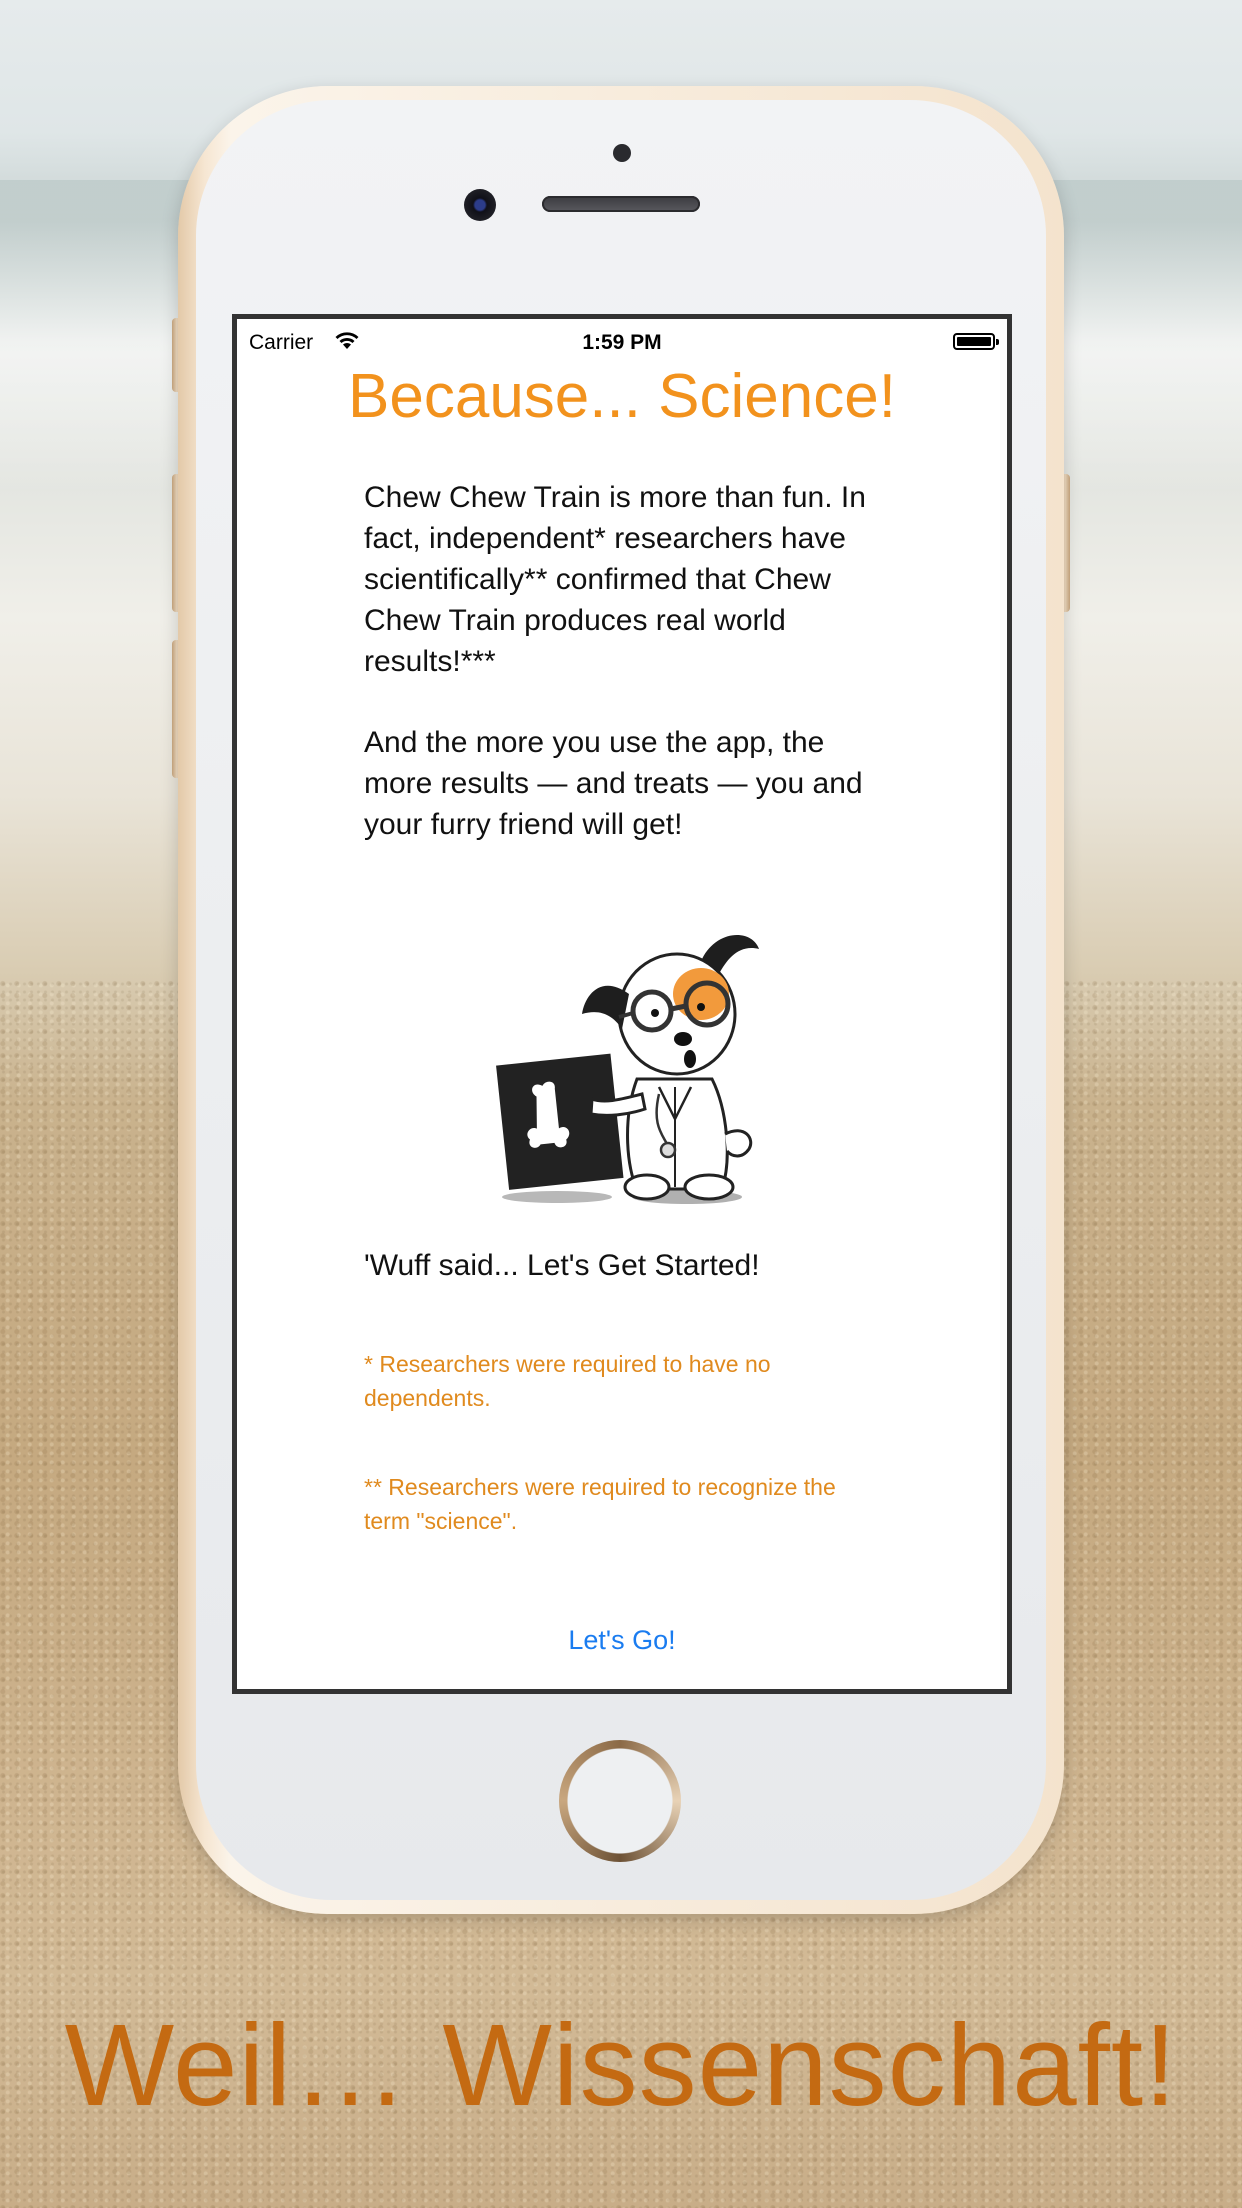 Image resolution: width=1242 pixels, height=2208 pixels. I want to click on status-bar: Carrier 1:59 PM, so click(622, 340).